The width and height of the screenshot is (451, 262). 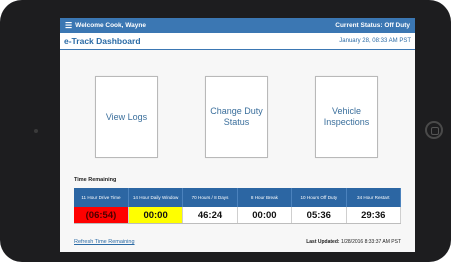 What do you see at coordinates (319, 197) in the screenshot?
I see `column-header: 10 Hours Off Duty` at bounding box center [319, 197].